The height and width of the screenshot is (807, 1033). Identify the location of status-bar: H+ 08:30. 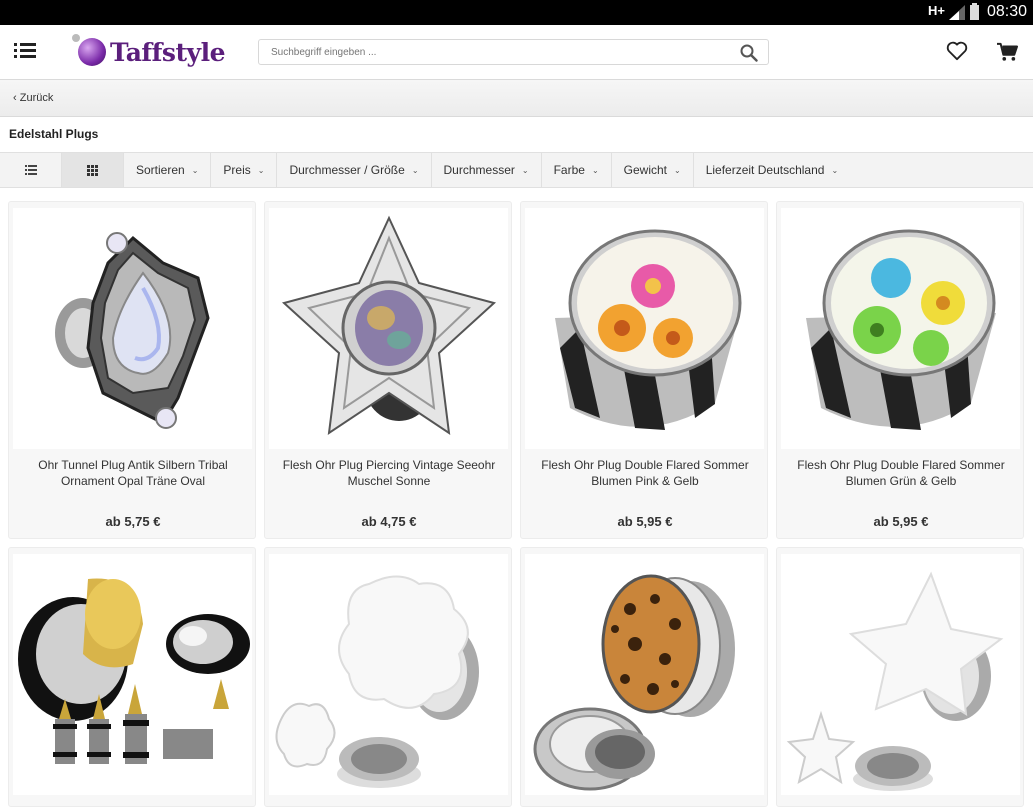
(516, 12).